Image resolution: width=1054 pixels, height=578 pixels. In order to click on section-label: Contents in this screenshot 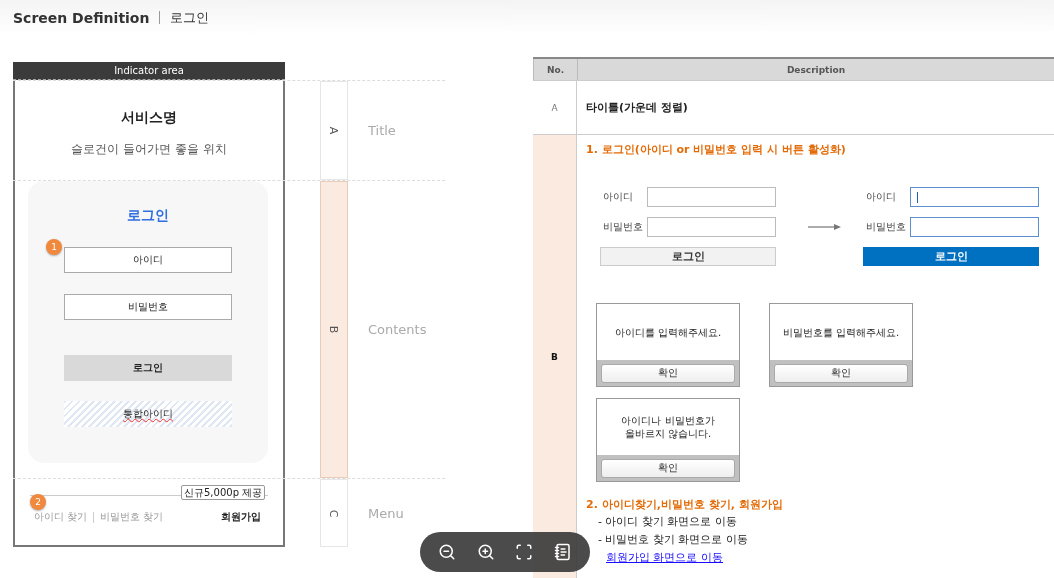, I will do `click(398, 329)`.